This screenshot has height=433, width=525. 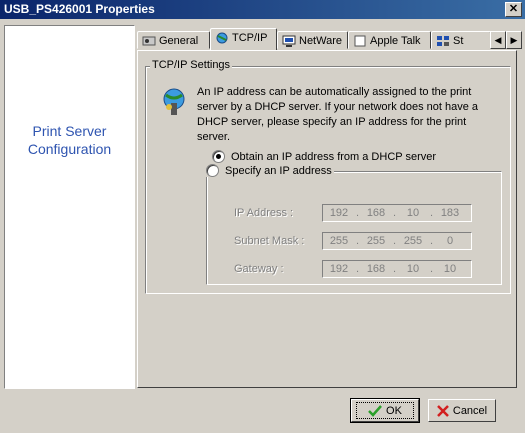 I want to click on ip-address-field: 192. 168. 10. 183, so click(x=397, y=213).